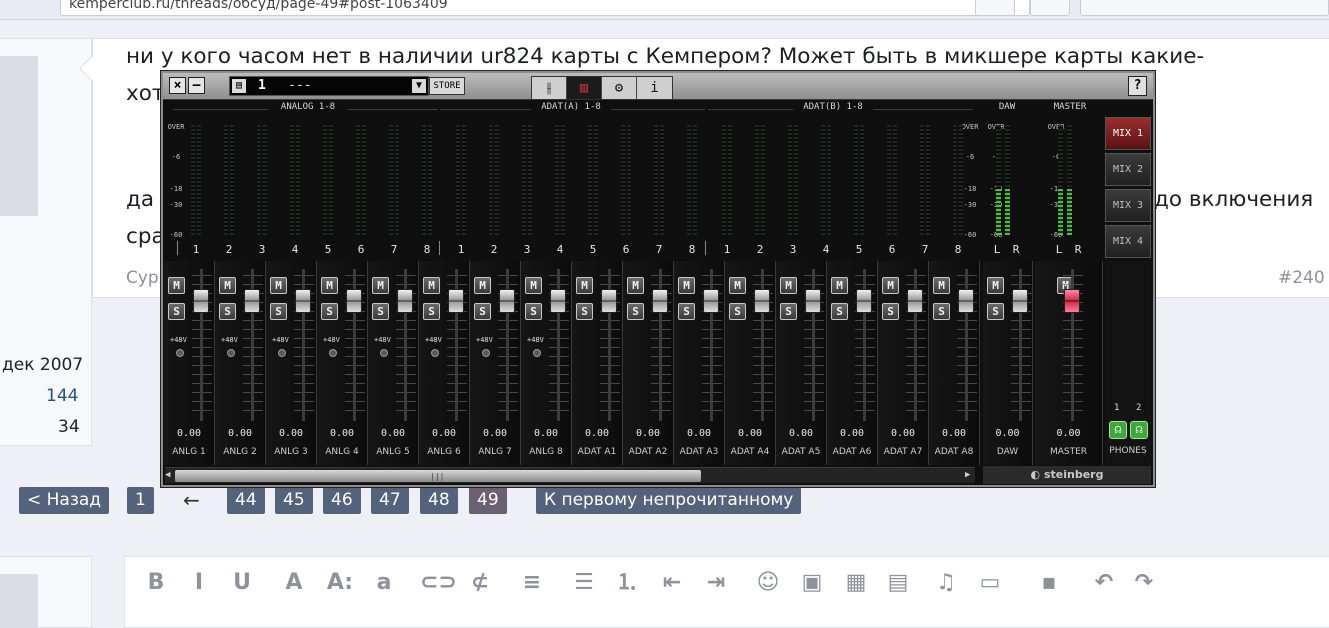  What do you see at coordinates (549, 88) in the screenshot?
I see `mixer-view-icon: ⫲` at bounding box center [549, 88].